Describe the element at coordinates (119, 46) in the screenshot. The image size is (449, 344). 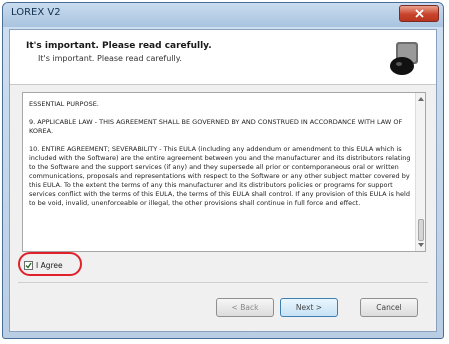
I see `page-heading: It's important. Please read carefully.` at that location.